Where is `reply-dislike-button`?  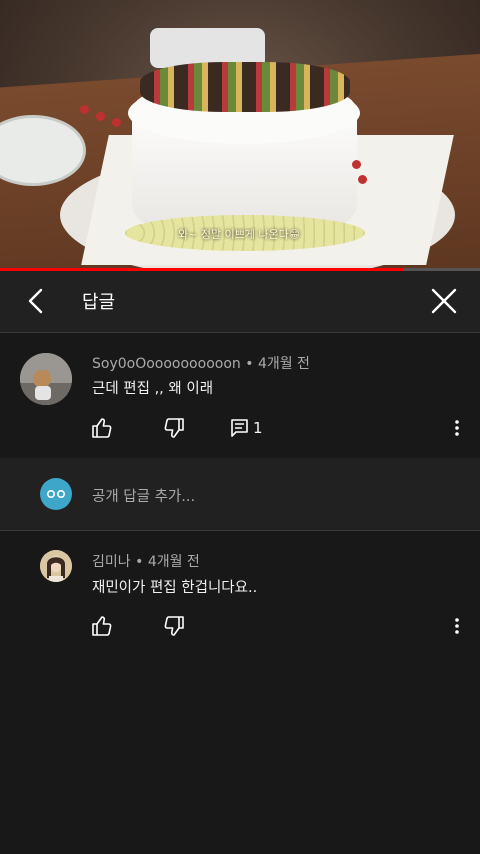 reply-dislike-button is located at coordinates (174, 626).